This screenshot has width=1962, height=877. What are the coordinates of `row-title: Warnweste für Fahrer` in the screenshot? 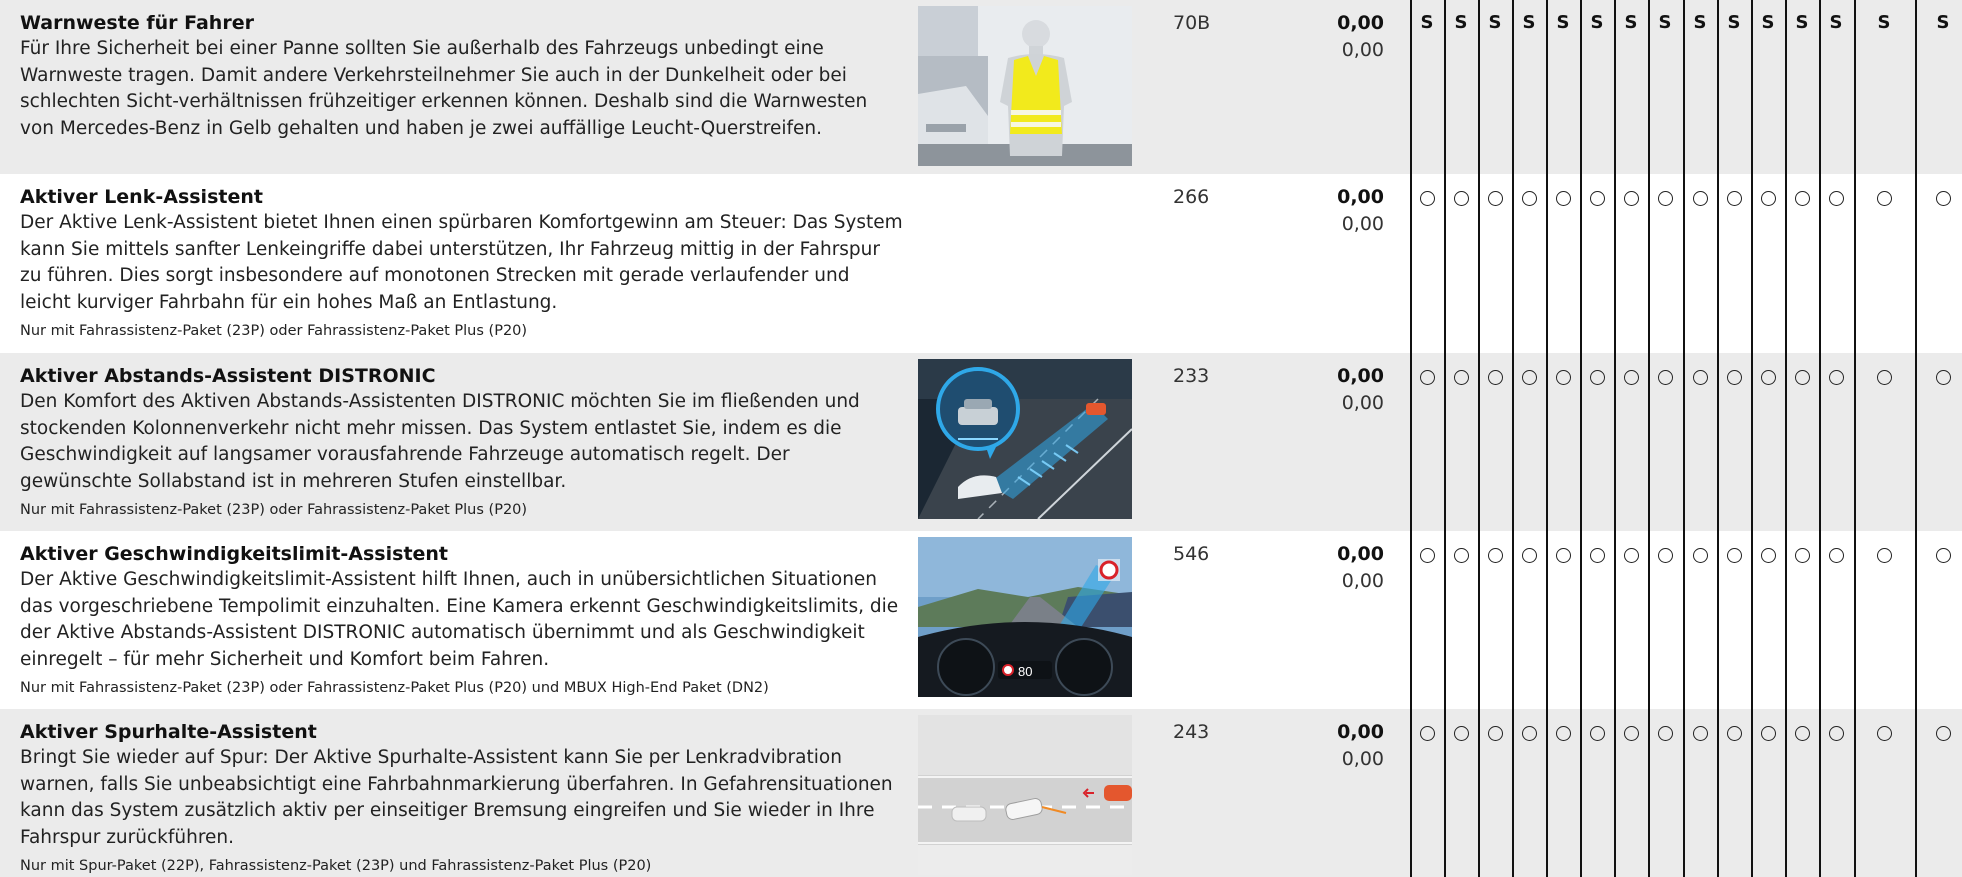 It's located at (137, 23).